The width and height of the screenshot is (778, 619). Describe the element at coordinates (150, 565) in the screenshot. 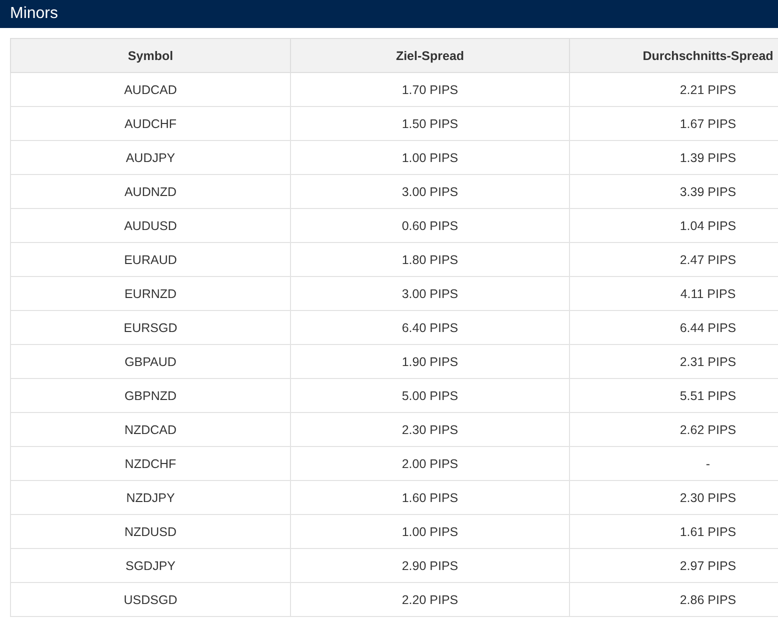

I see `table-cell: SGDJPY` at that location.